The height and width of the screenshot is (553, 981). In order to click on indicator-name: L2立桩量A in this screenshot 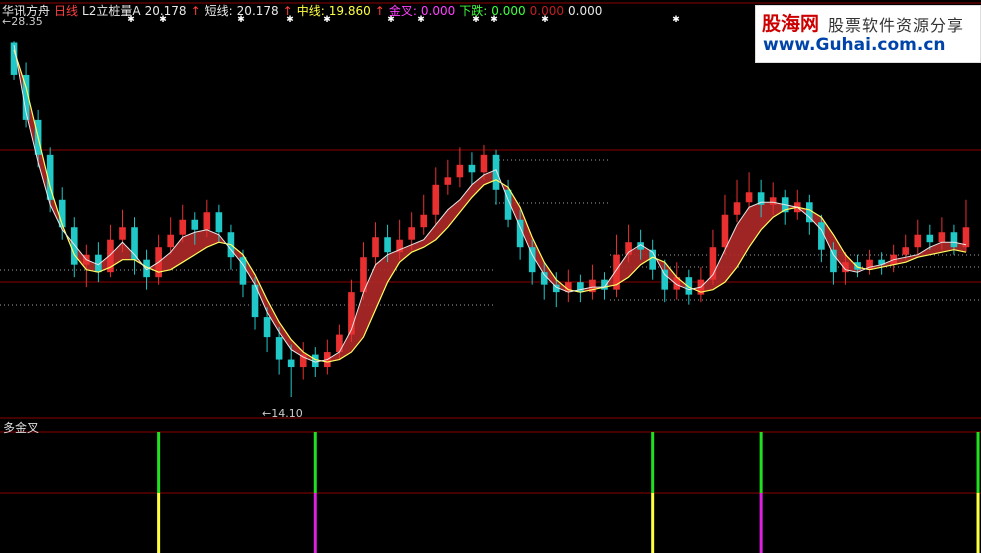, I will do `click(111, 10)`.